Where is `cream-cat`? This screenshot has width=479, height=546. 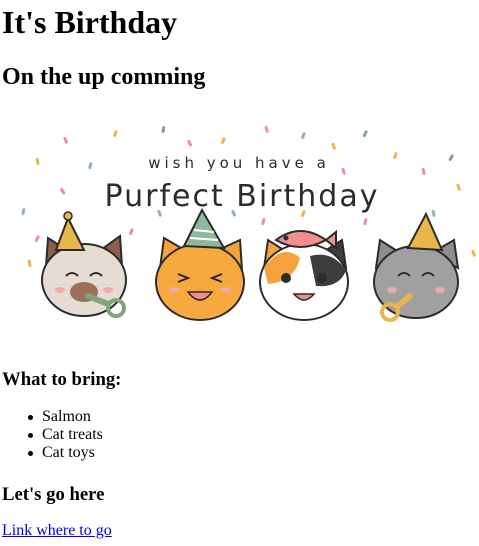 cream-cat is located at coordinates (84, 264).